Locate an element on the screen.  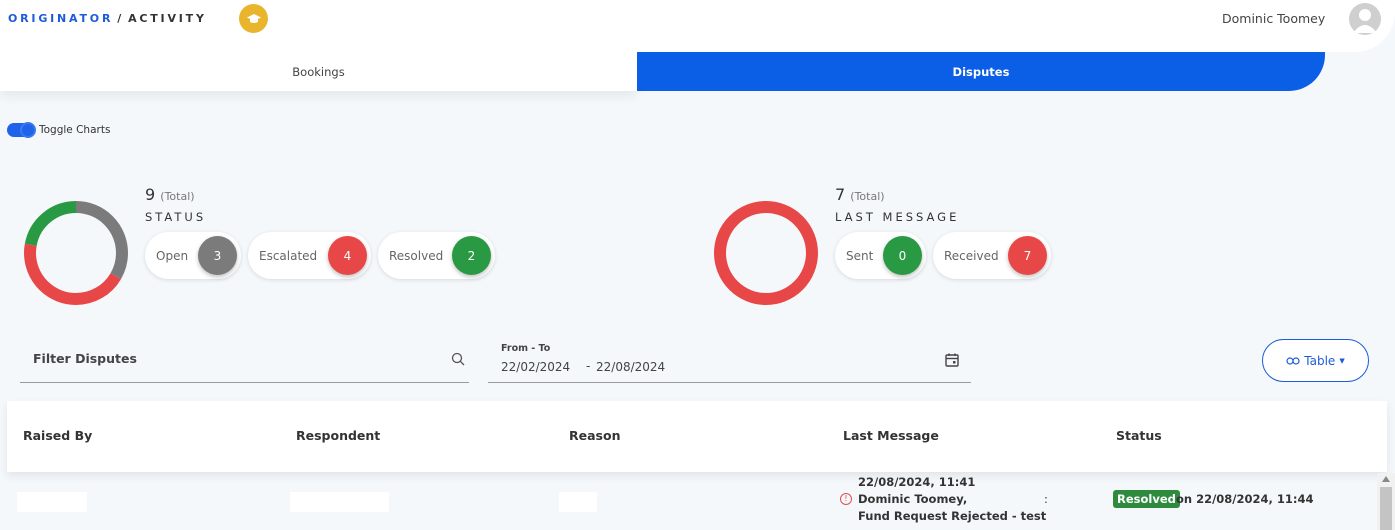
scroll-thumb is located at coordinates (1386, 508).